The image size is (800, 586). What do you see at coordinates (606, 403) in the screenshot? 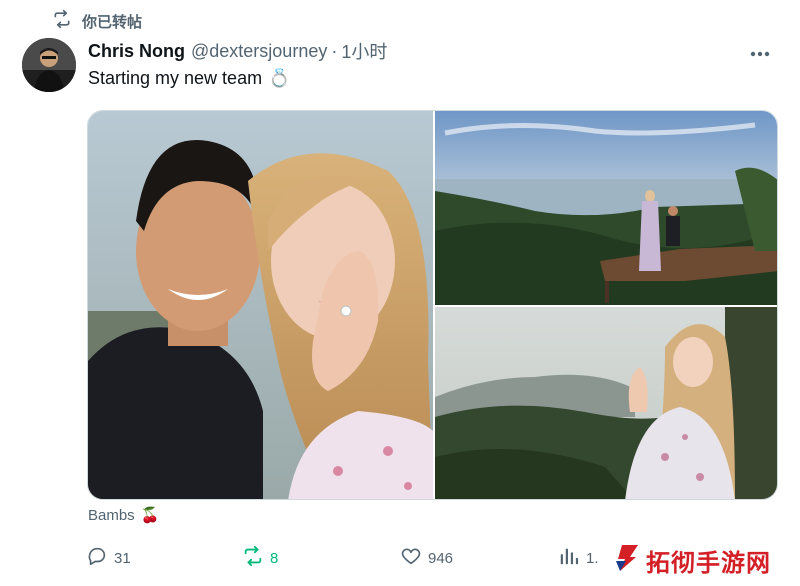
I see `photo-woman-ring` at bounding box center [606, 403].